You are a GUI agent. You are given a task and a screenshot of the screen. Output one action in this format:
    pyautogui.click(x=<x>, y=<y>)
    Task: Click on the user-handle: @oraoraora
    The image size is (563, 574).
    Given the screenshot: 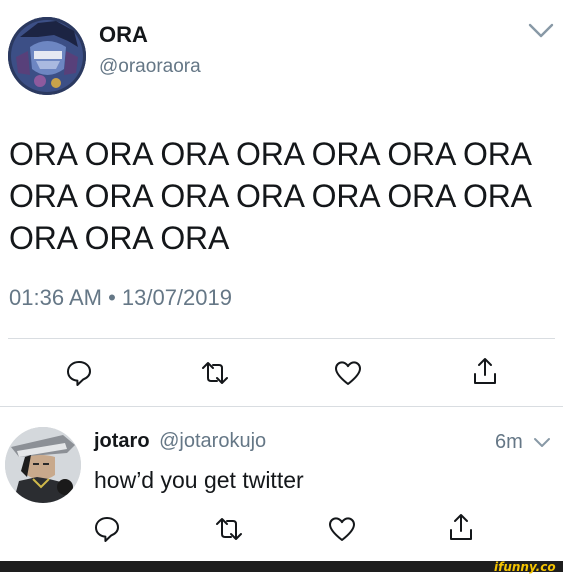 What is the action you would take?
    pyautogui.click(x=150, y=67)
    